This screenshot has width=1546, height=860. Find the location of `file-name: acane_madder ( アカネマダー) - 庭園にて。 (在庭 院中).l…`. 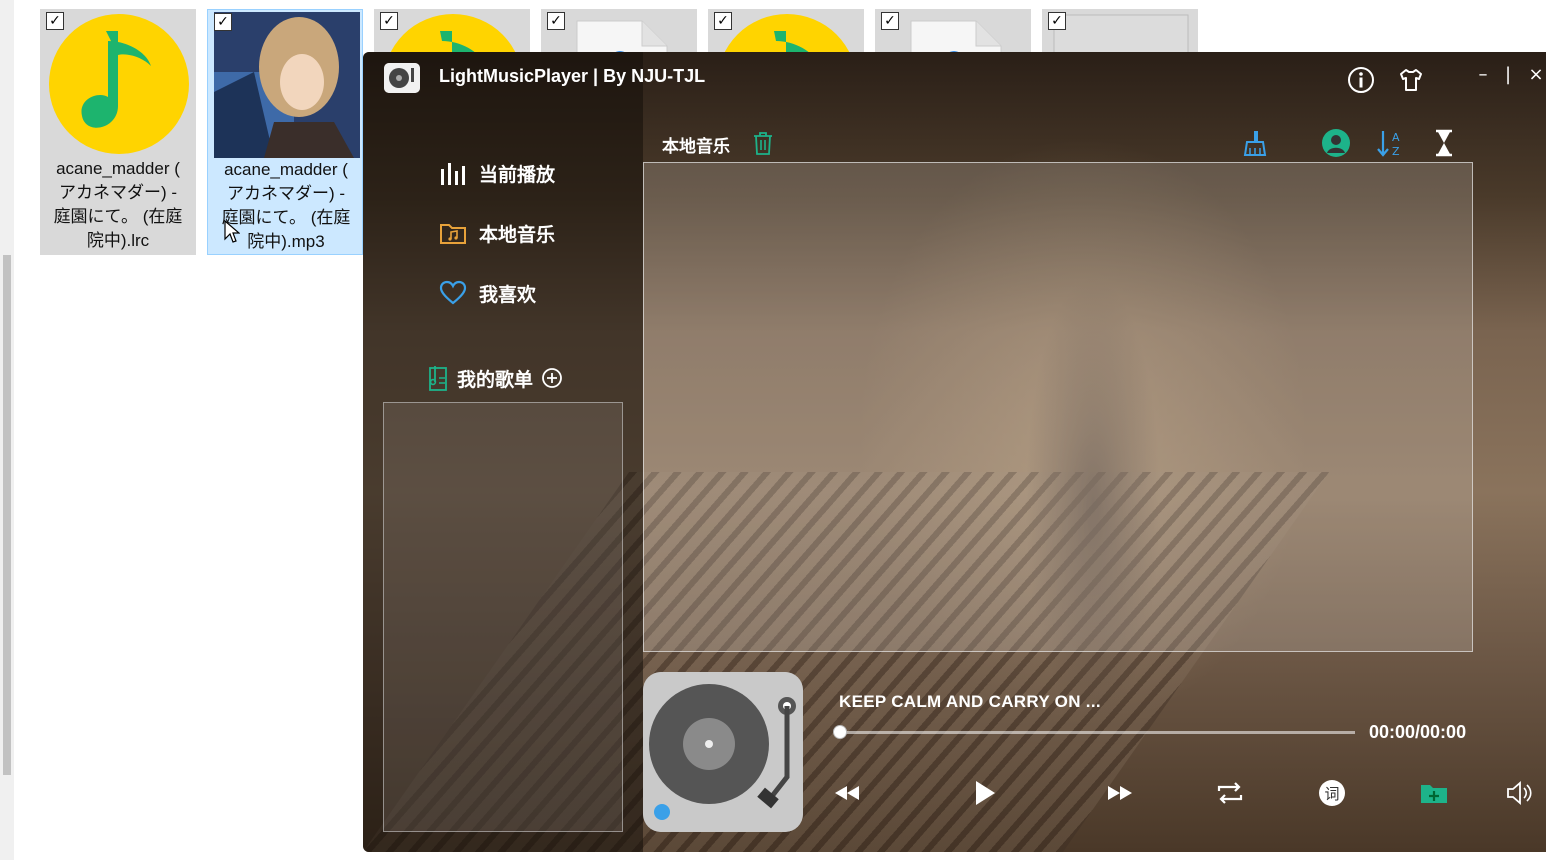

file-name: acane_madder ( アカネマダー) - 庭園にて。 (在庭 院中).l… is located at coordinates (118, 204).